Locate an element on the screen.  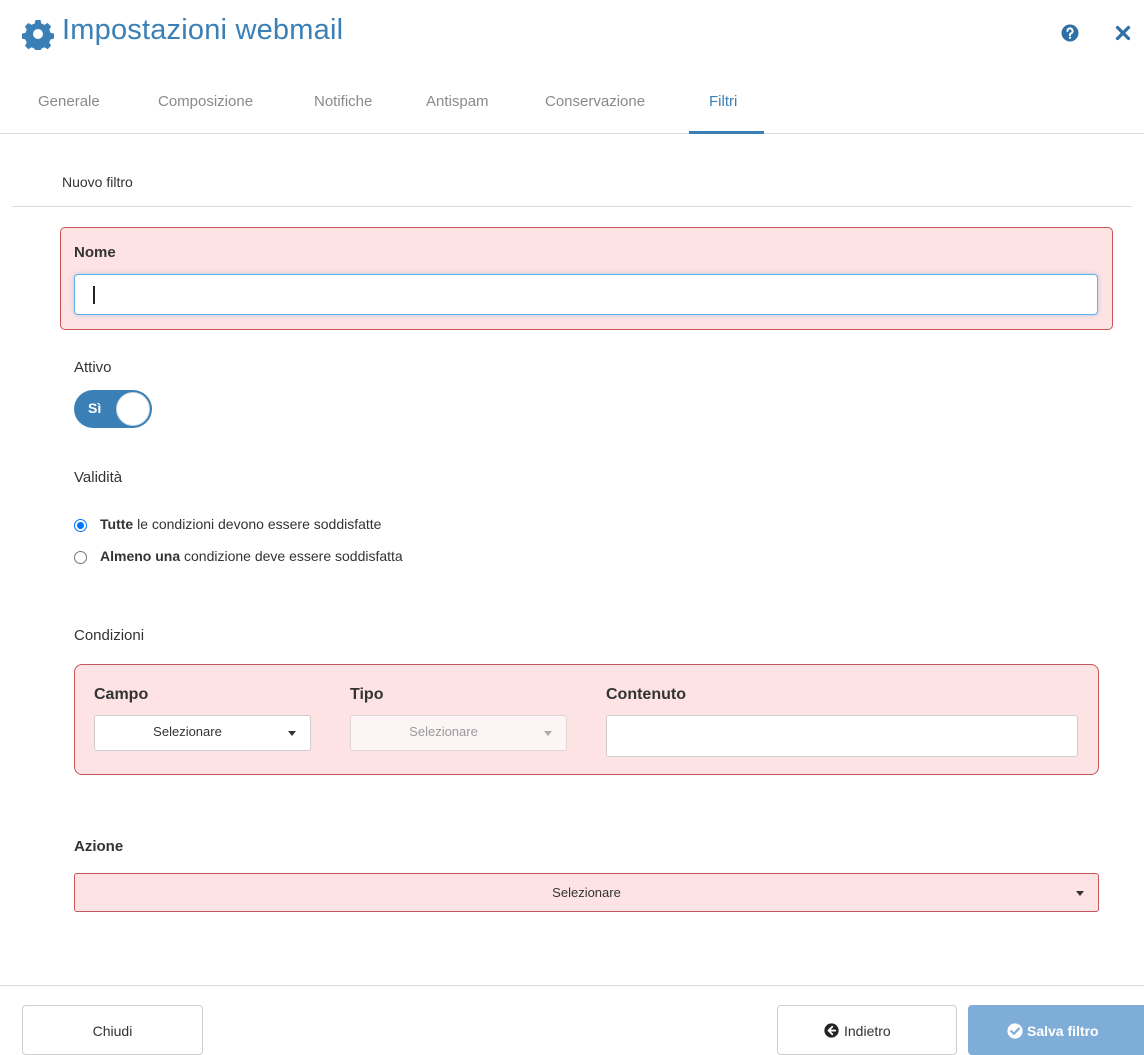
check-circle-icon is located at coordinates (1015, 1031).